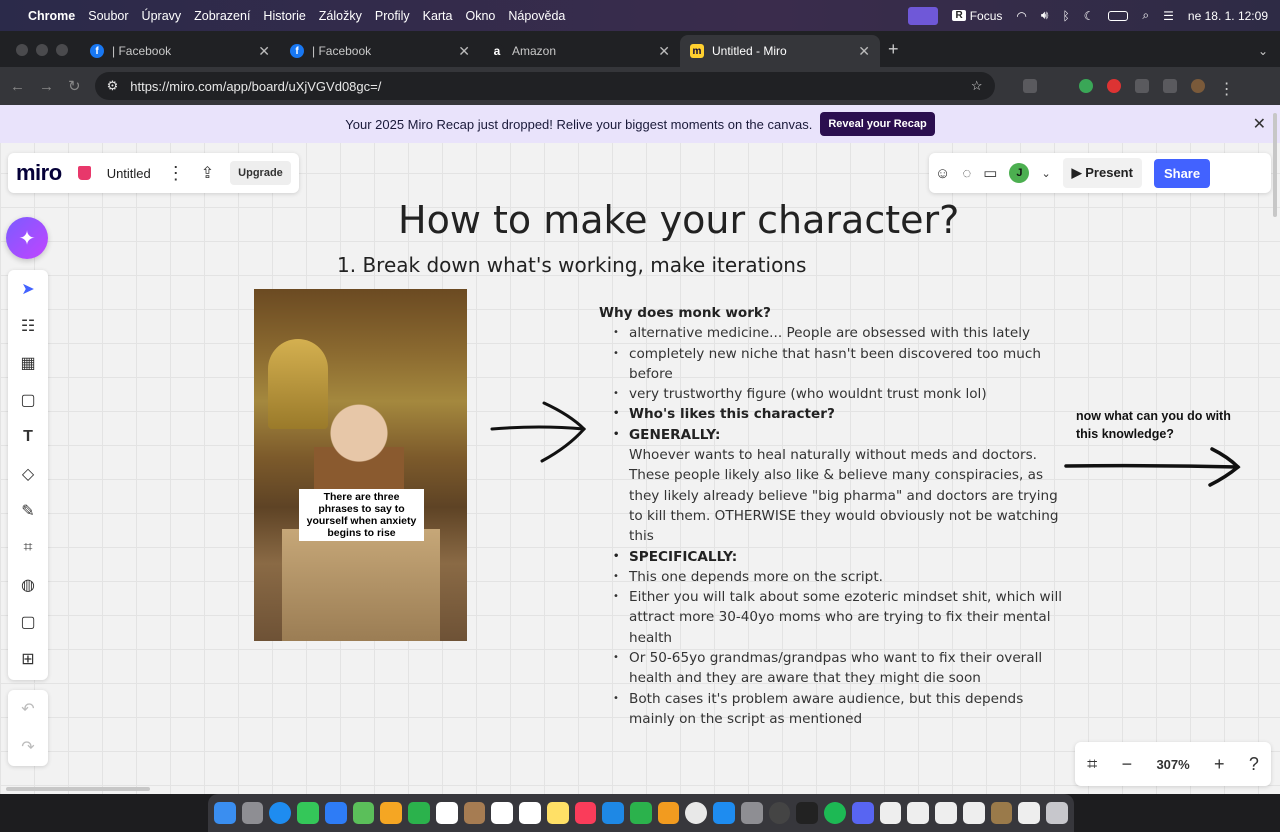 This screenshot has width=1280, height=832. I want to click on launchpad-icon, so click(252, 813).